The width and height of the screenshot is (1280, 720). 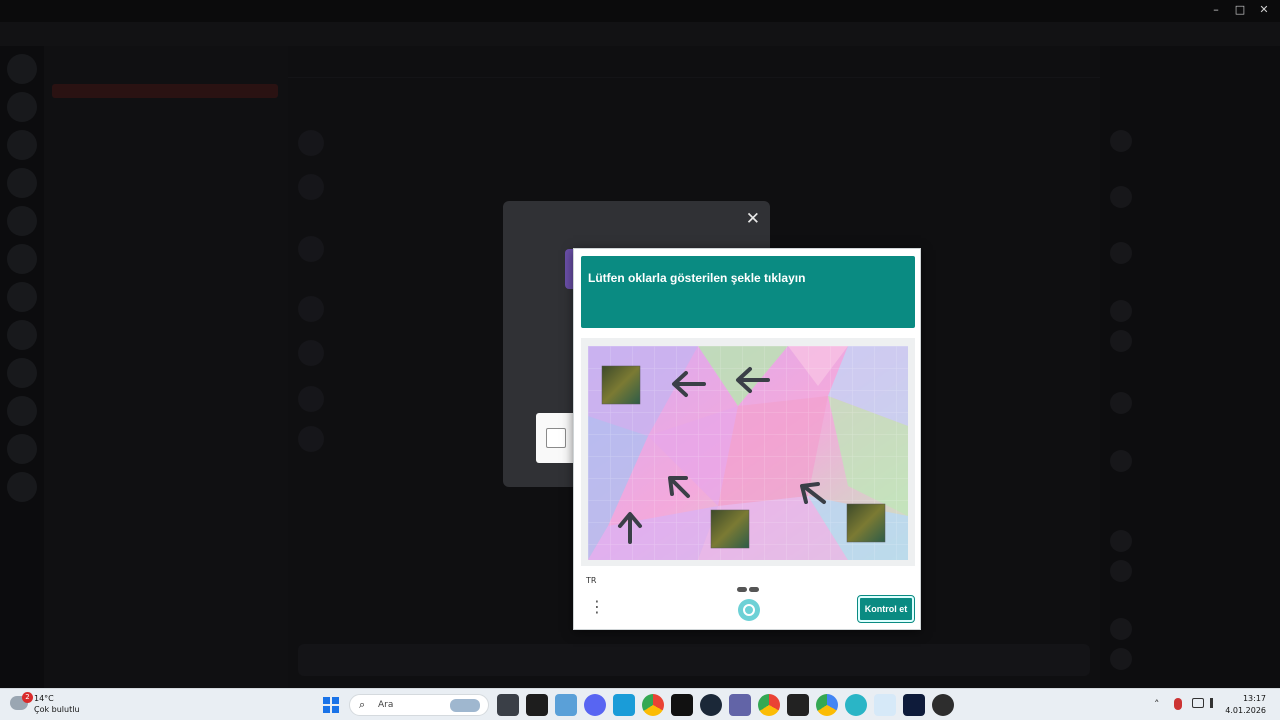 What do you see at coordinates (508, 705) in the screenshot?
I see `file-explorer-icon` at bounding box center [508, 705].